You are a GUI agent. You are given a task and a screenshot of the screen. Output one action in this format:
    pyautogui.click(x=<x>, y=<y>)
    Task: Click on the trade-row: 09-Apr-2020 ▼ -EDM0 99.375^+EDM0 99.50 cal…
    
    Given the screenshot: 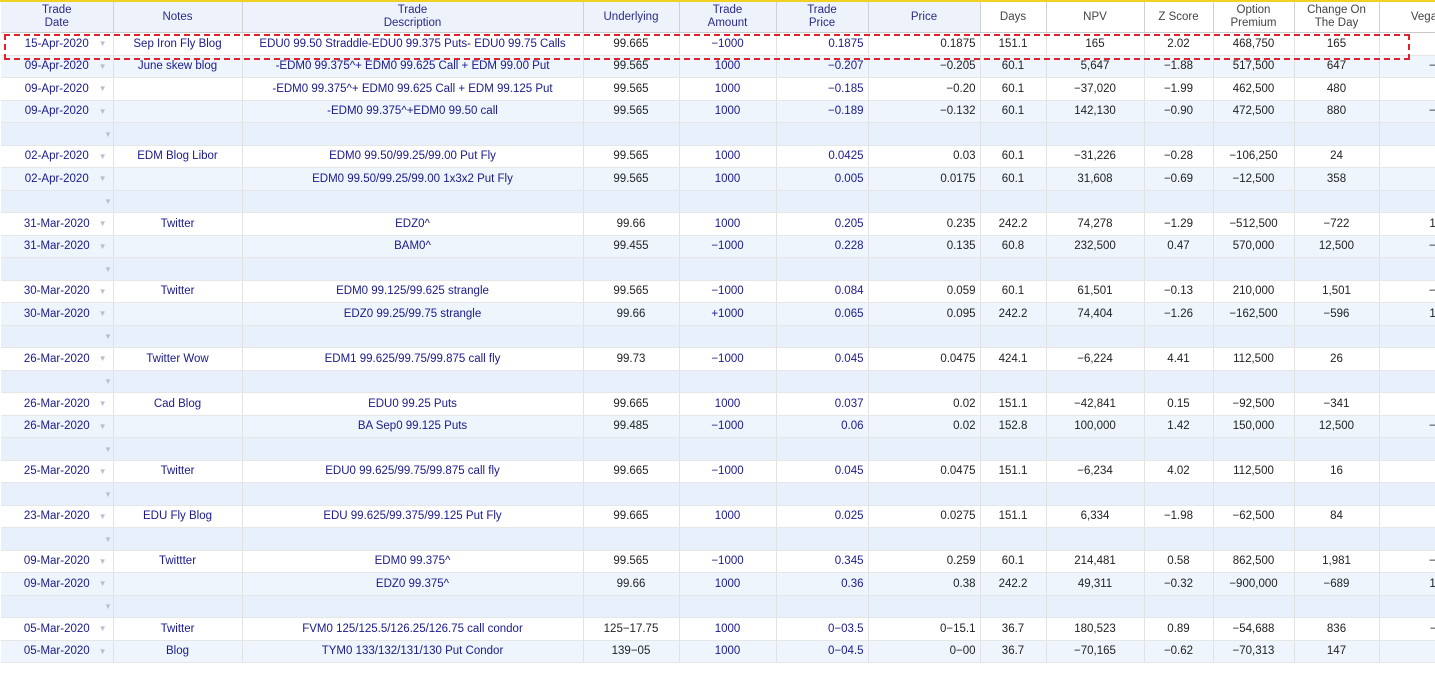 What is the action you would take?
    pyautogui.click(x=718, y=111)
    